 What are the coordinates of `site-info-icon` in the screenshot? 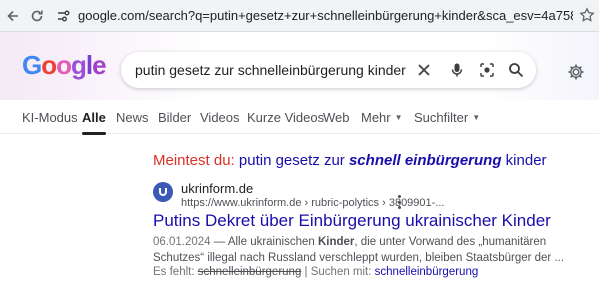 It's located at (63, 16).